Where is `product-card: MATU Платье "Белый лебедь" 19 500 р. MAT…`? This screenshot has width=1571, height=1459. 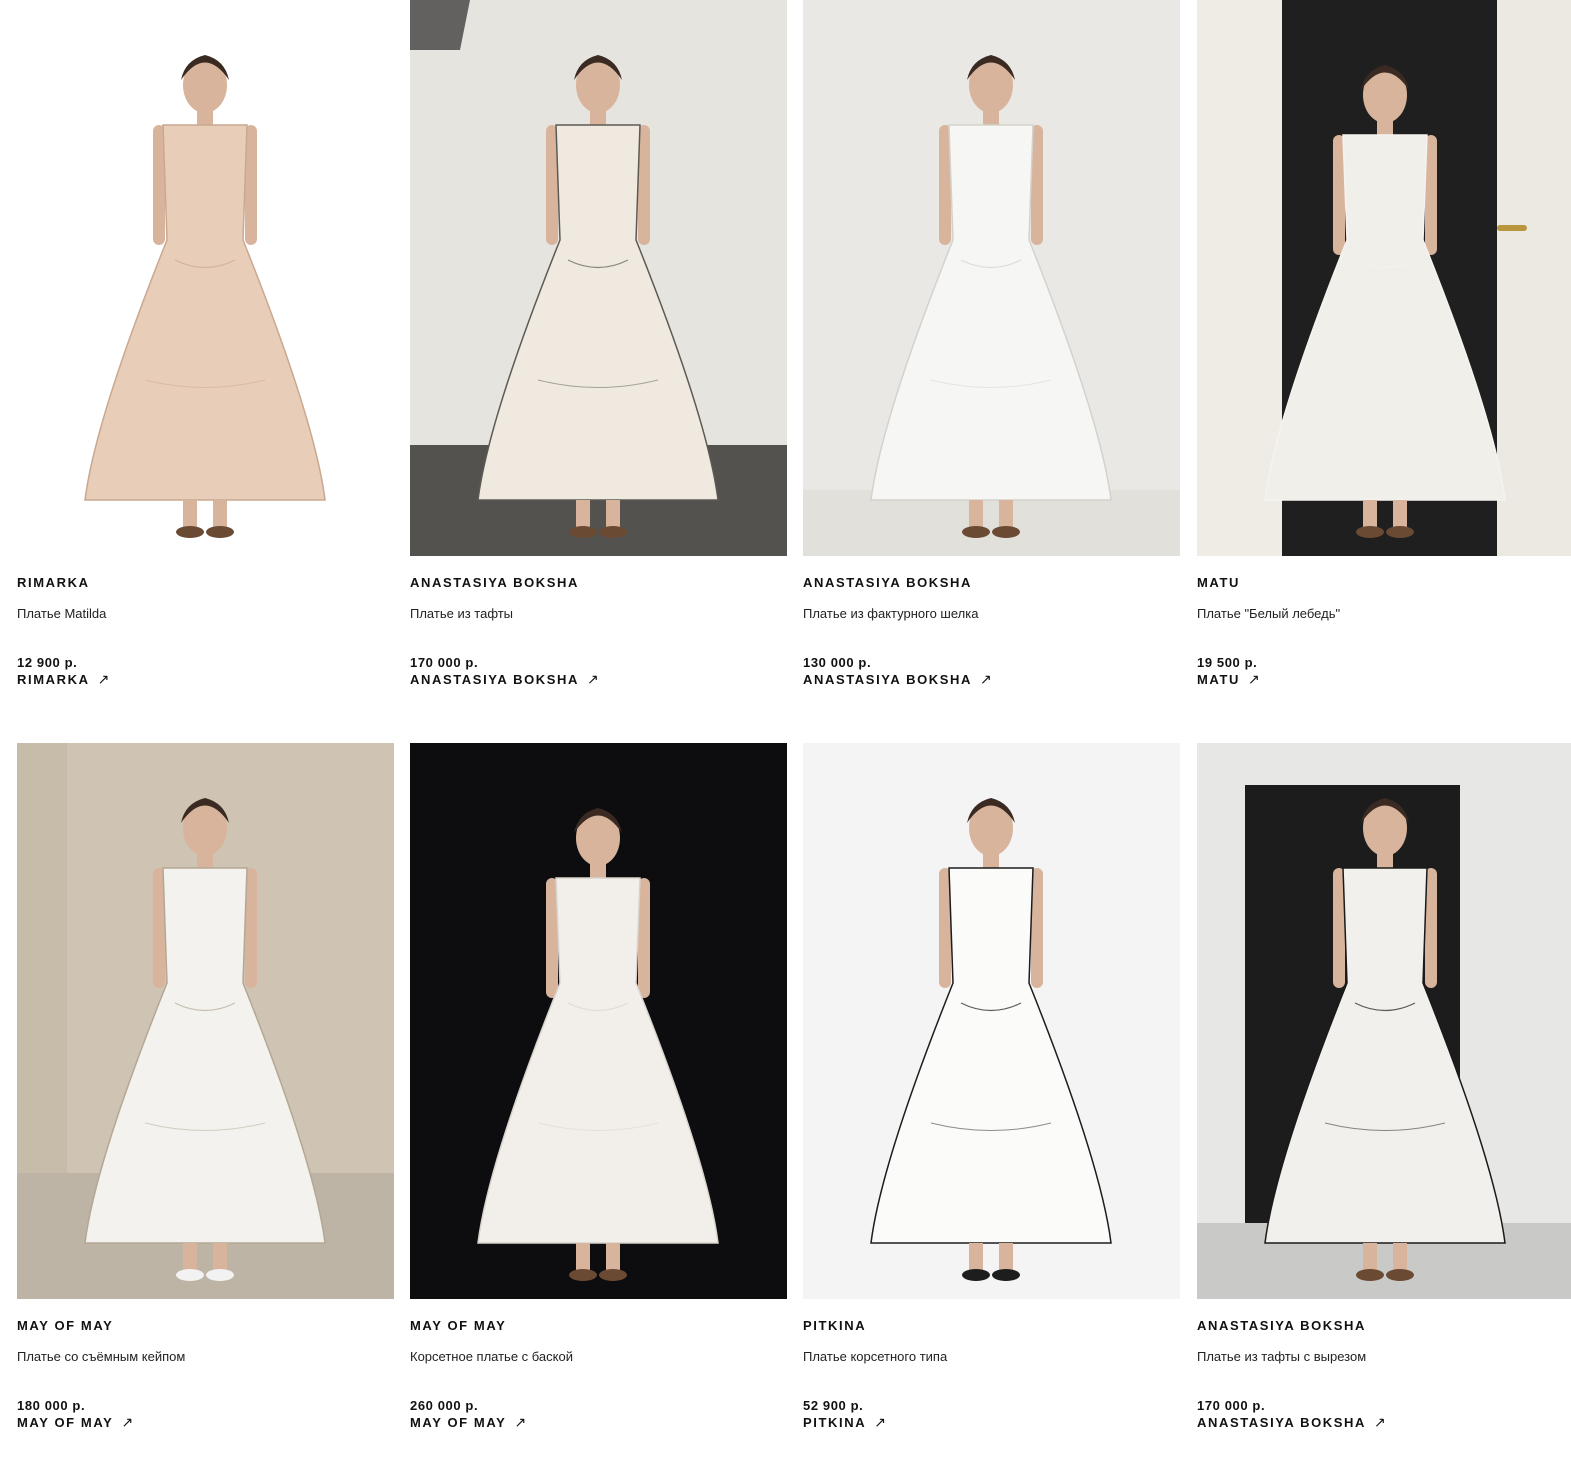
product-card: MATU Платье "Белый лебедь" 19 500 р. MAT… is located at coordinates (1384, 343).